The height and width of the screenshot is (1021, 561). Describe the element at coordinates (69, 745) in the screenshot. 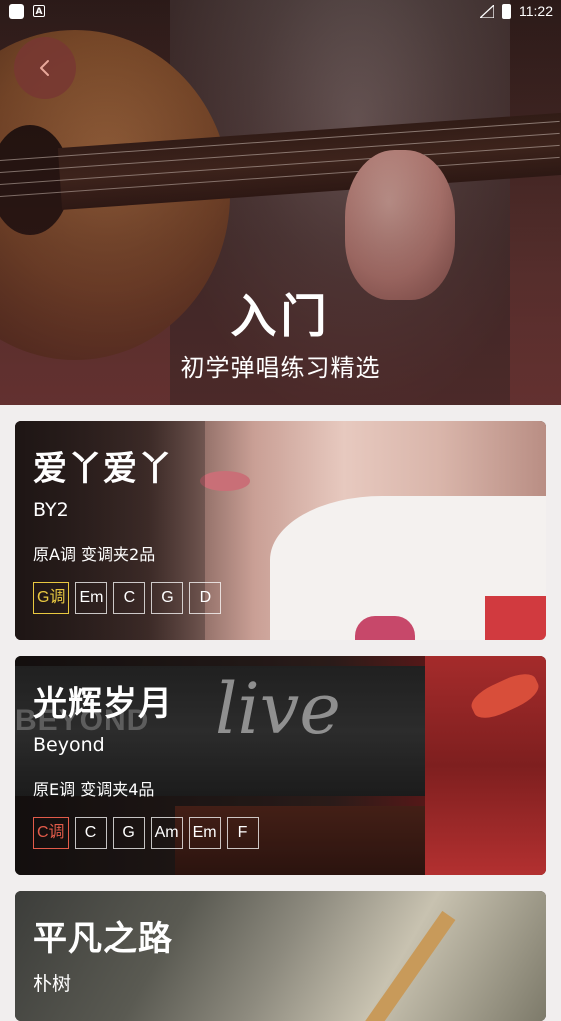

I see `song-artist: Beyond` at that location.